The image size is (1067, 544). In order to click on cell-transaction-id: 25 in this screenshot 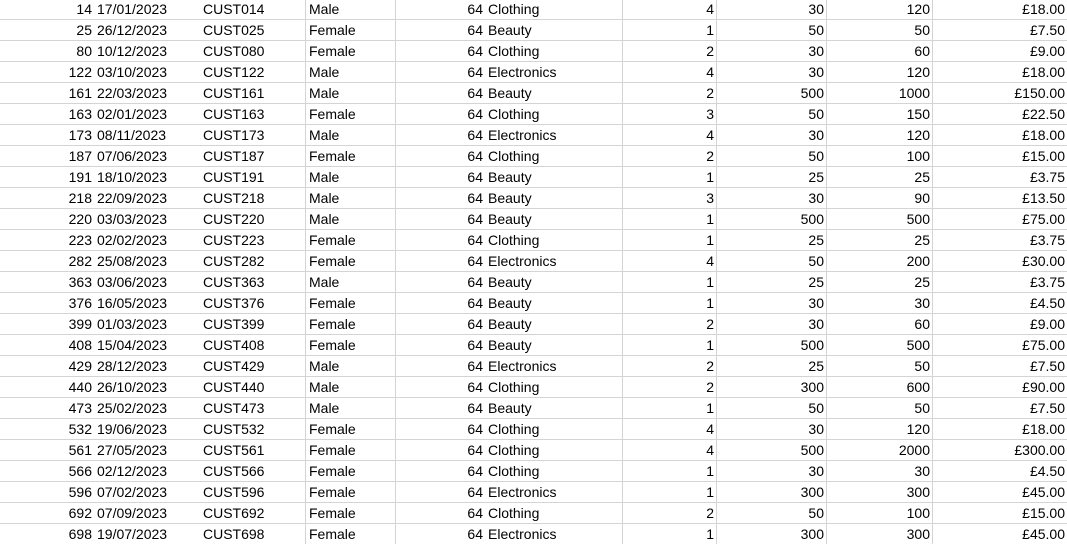, I will do `click(47, 30)`.